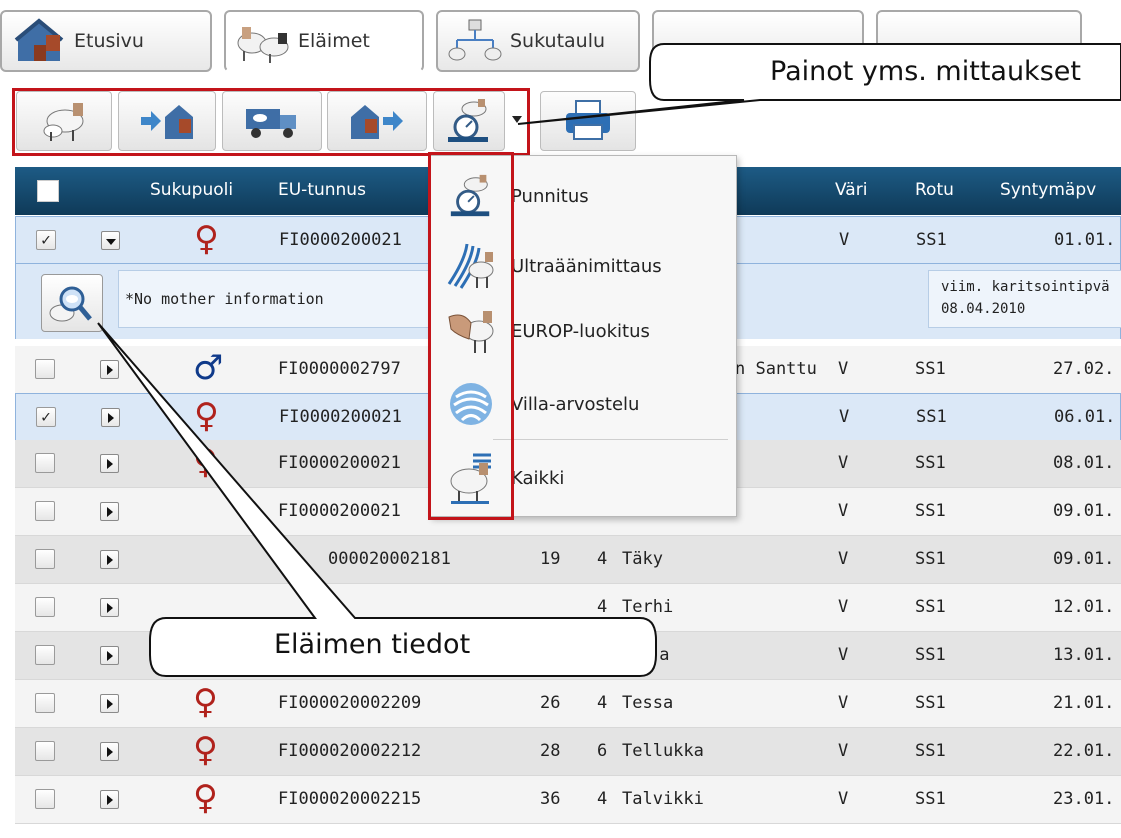 Image resolution: width=1121 pixels, height=838 pixels. What do you see at coordinates (372, 644) in the screenshot?
I see `callout-bottom-text: Eläimen tiedot` at bounding box center [372, 644].